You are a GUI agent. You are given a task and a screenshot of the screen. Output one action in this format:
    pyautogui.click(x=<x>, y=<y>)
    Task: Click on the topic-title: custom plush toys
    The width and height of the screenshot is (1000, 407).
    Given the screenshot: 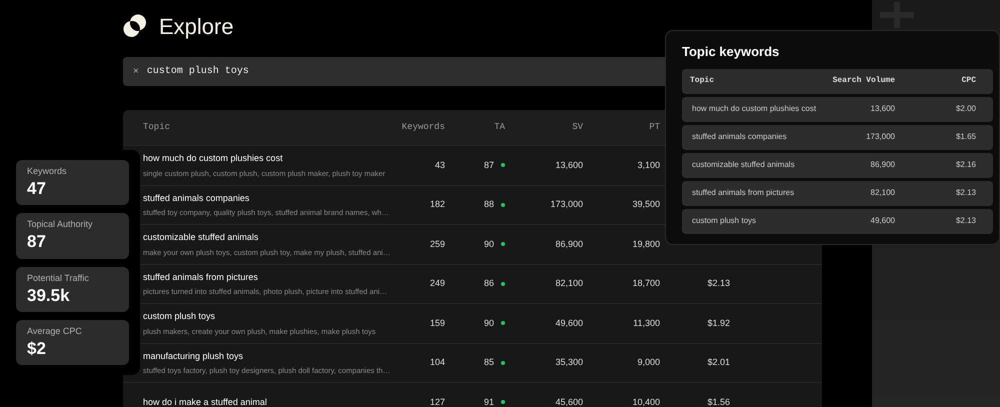 What is the action you would take?
    pyautogui.click(x=268, y=317)
    